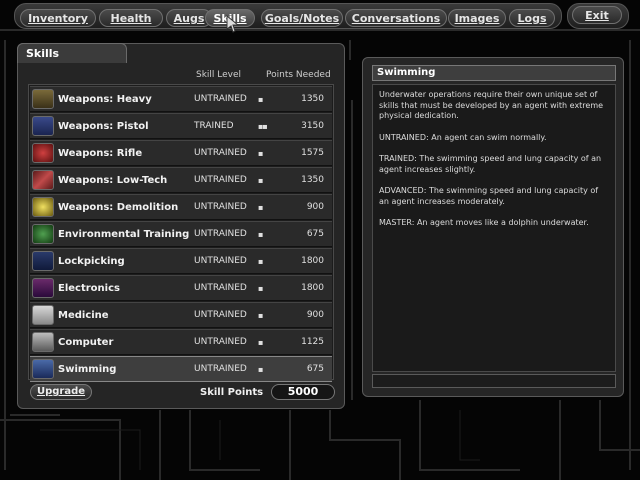  Describe the element at coordinates (312, 126) in the screenshot. I see `skill-points-needed: 3150` at that location.